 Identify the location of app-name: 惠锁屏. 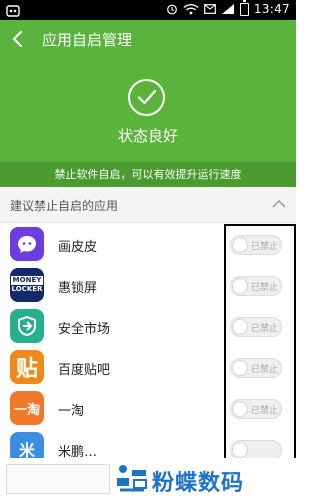
(78, 288).